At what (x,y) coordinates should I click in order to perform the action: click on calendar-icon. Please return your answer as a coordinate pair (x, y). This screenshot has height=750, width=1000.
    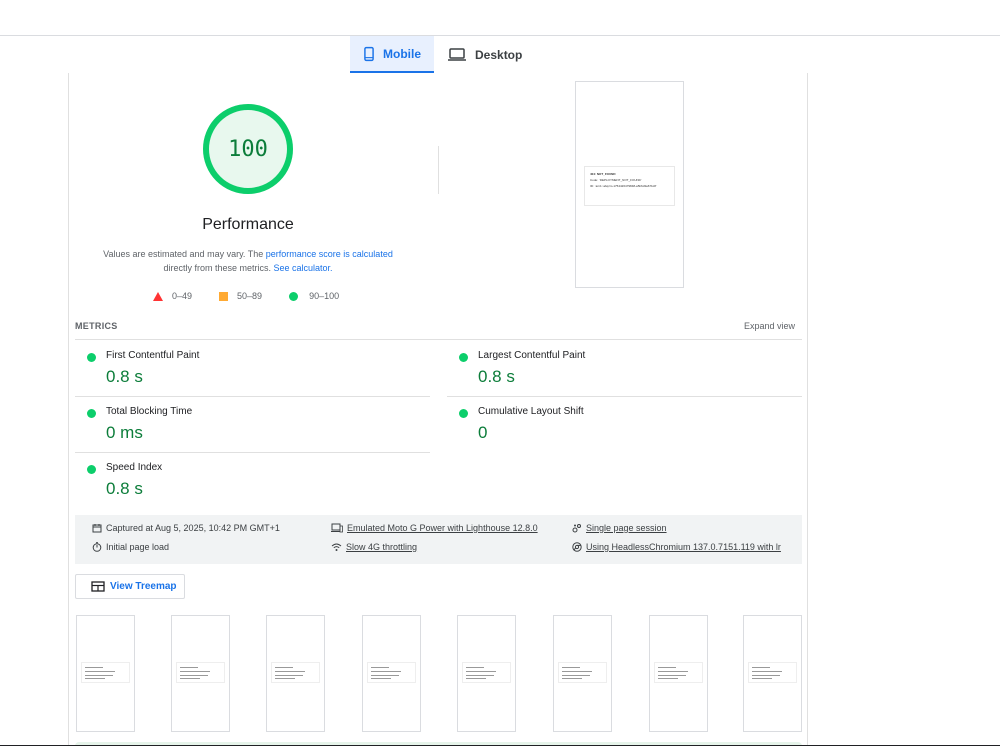
    Looking at the image, I should click on (97, 528).